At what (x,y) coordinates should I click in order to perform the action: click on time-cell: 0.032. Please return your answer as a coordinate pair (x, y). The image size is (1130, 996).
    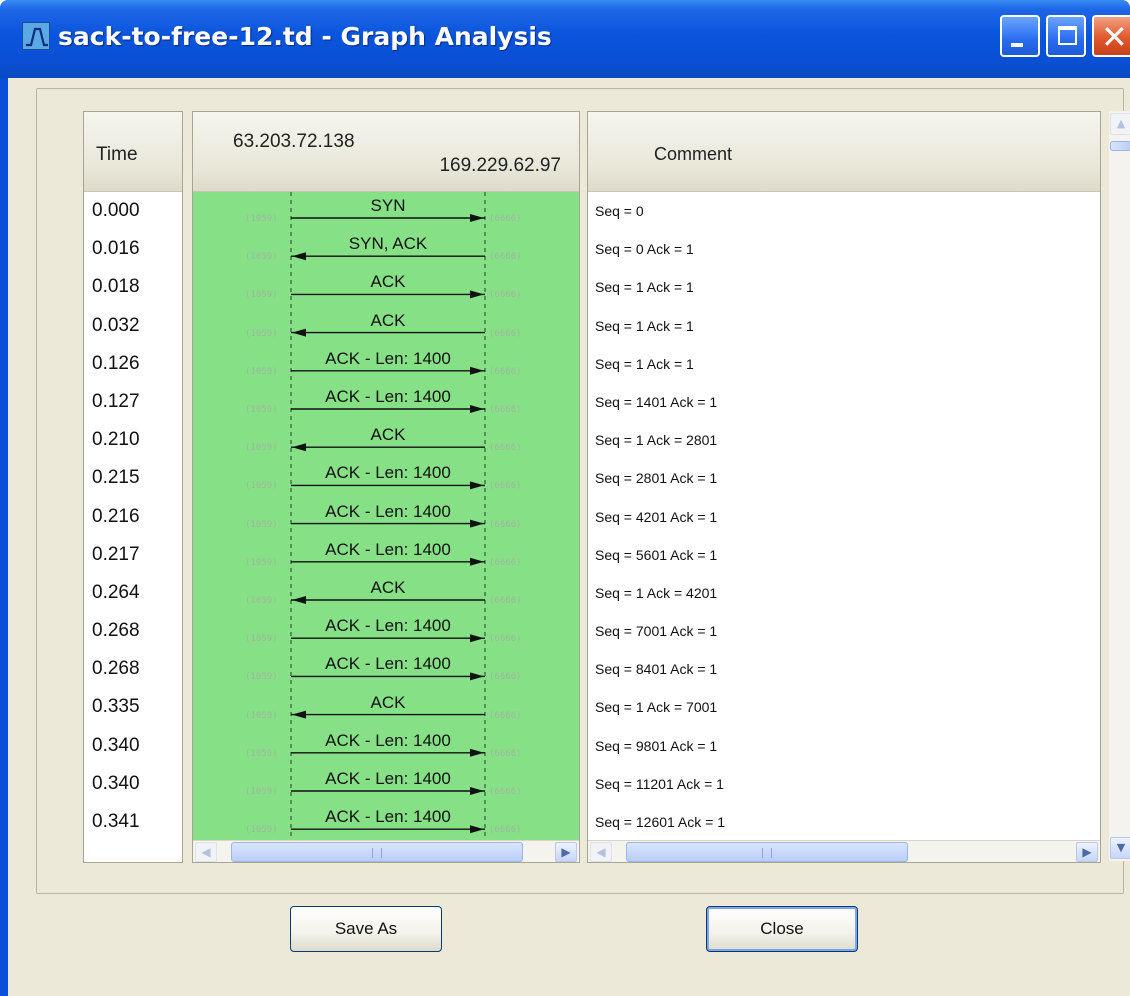
    Looking at the image, I should click on (116, 325).